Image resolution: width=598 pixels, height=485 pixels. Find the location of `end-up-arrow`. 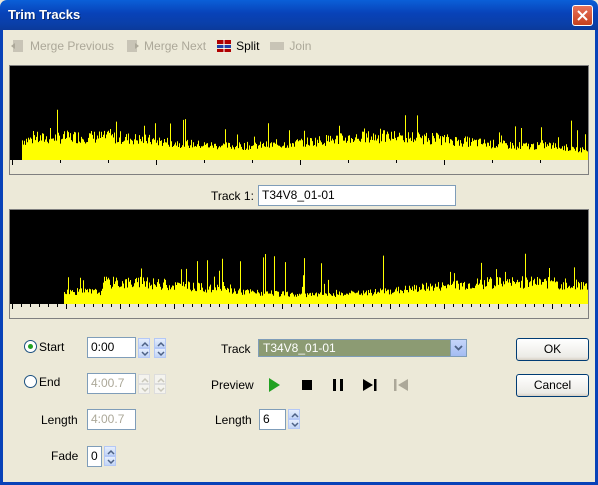

end-up-arrow is located at coordinates (144, 379).